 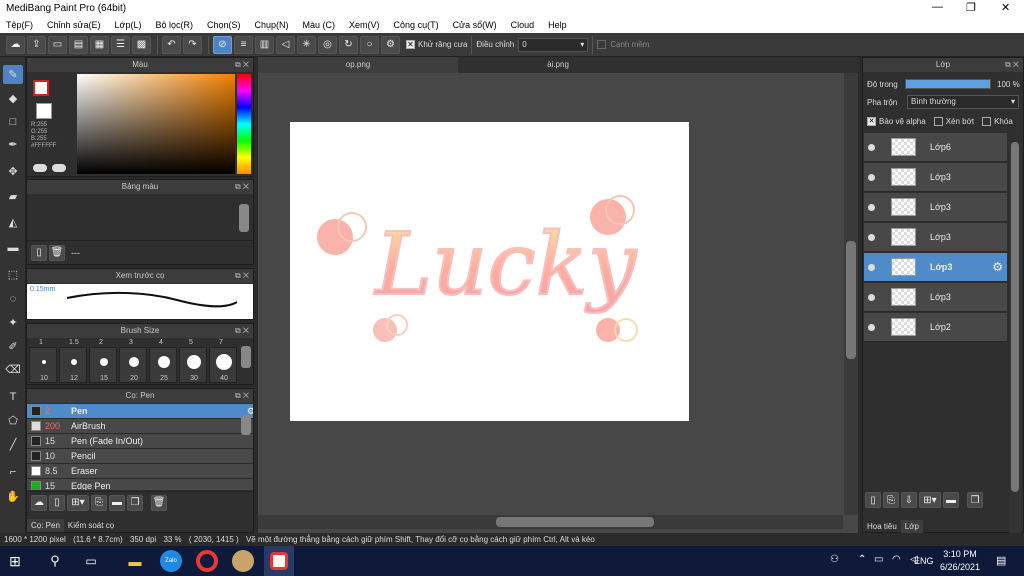 What do you see at coordinates (13, 396) in the screenshot?
I see `text-tool-icon: T` at bounding box center [13, 396].